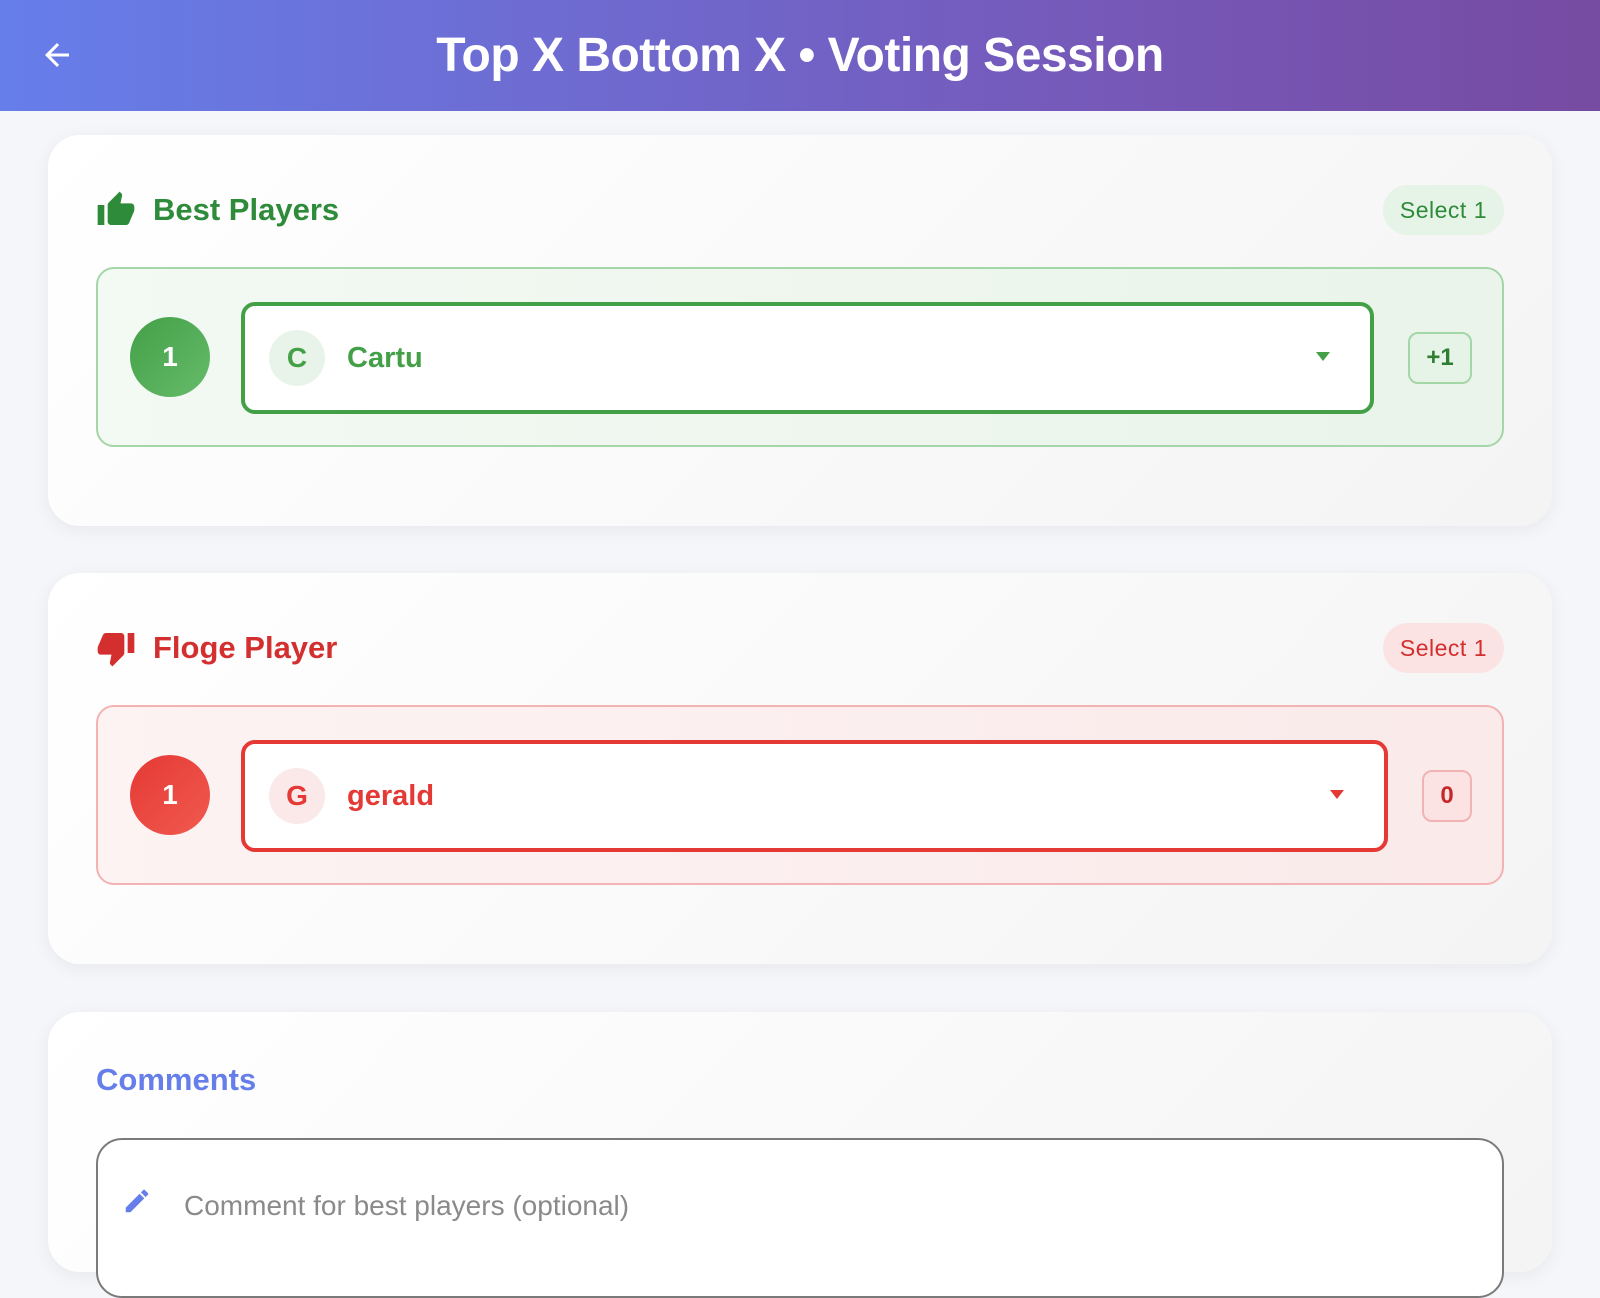 The height and width of the screenshot is (1298, 1600). I want to click on best-player-dropdown: C Cartu, so click(807, 358).